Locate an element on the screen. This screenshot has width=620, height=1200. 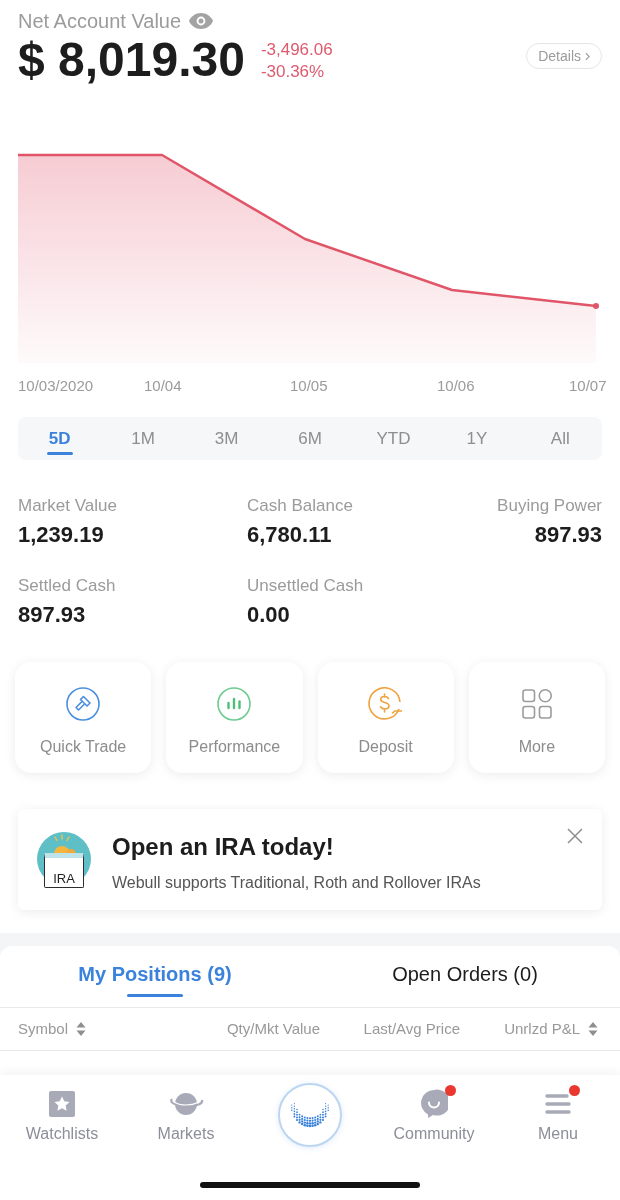
menu-icon is located at coordinates (558, 1104).